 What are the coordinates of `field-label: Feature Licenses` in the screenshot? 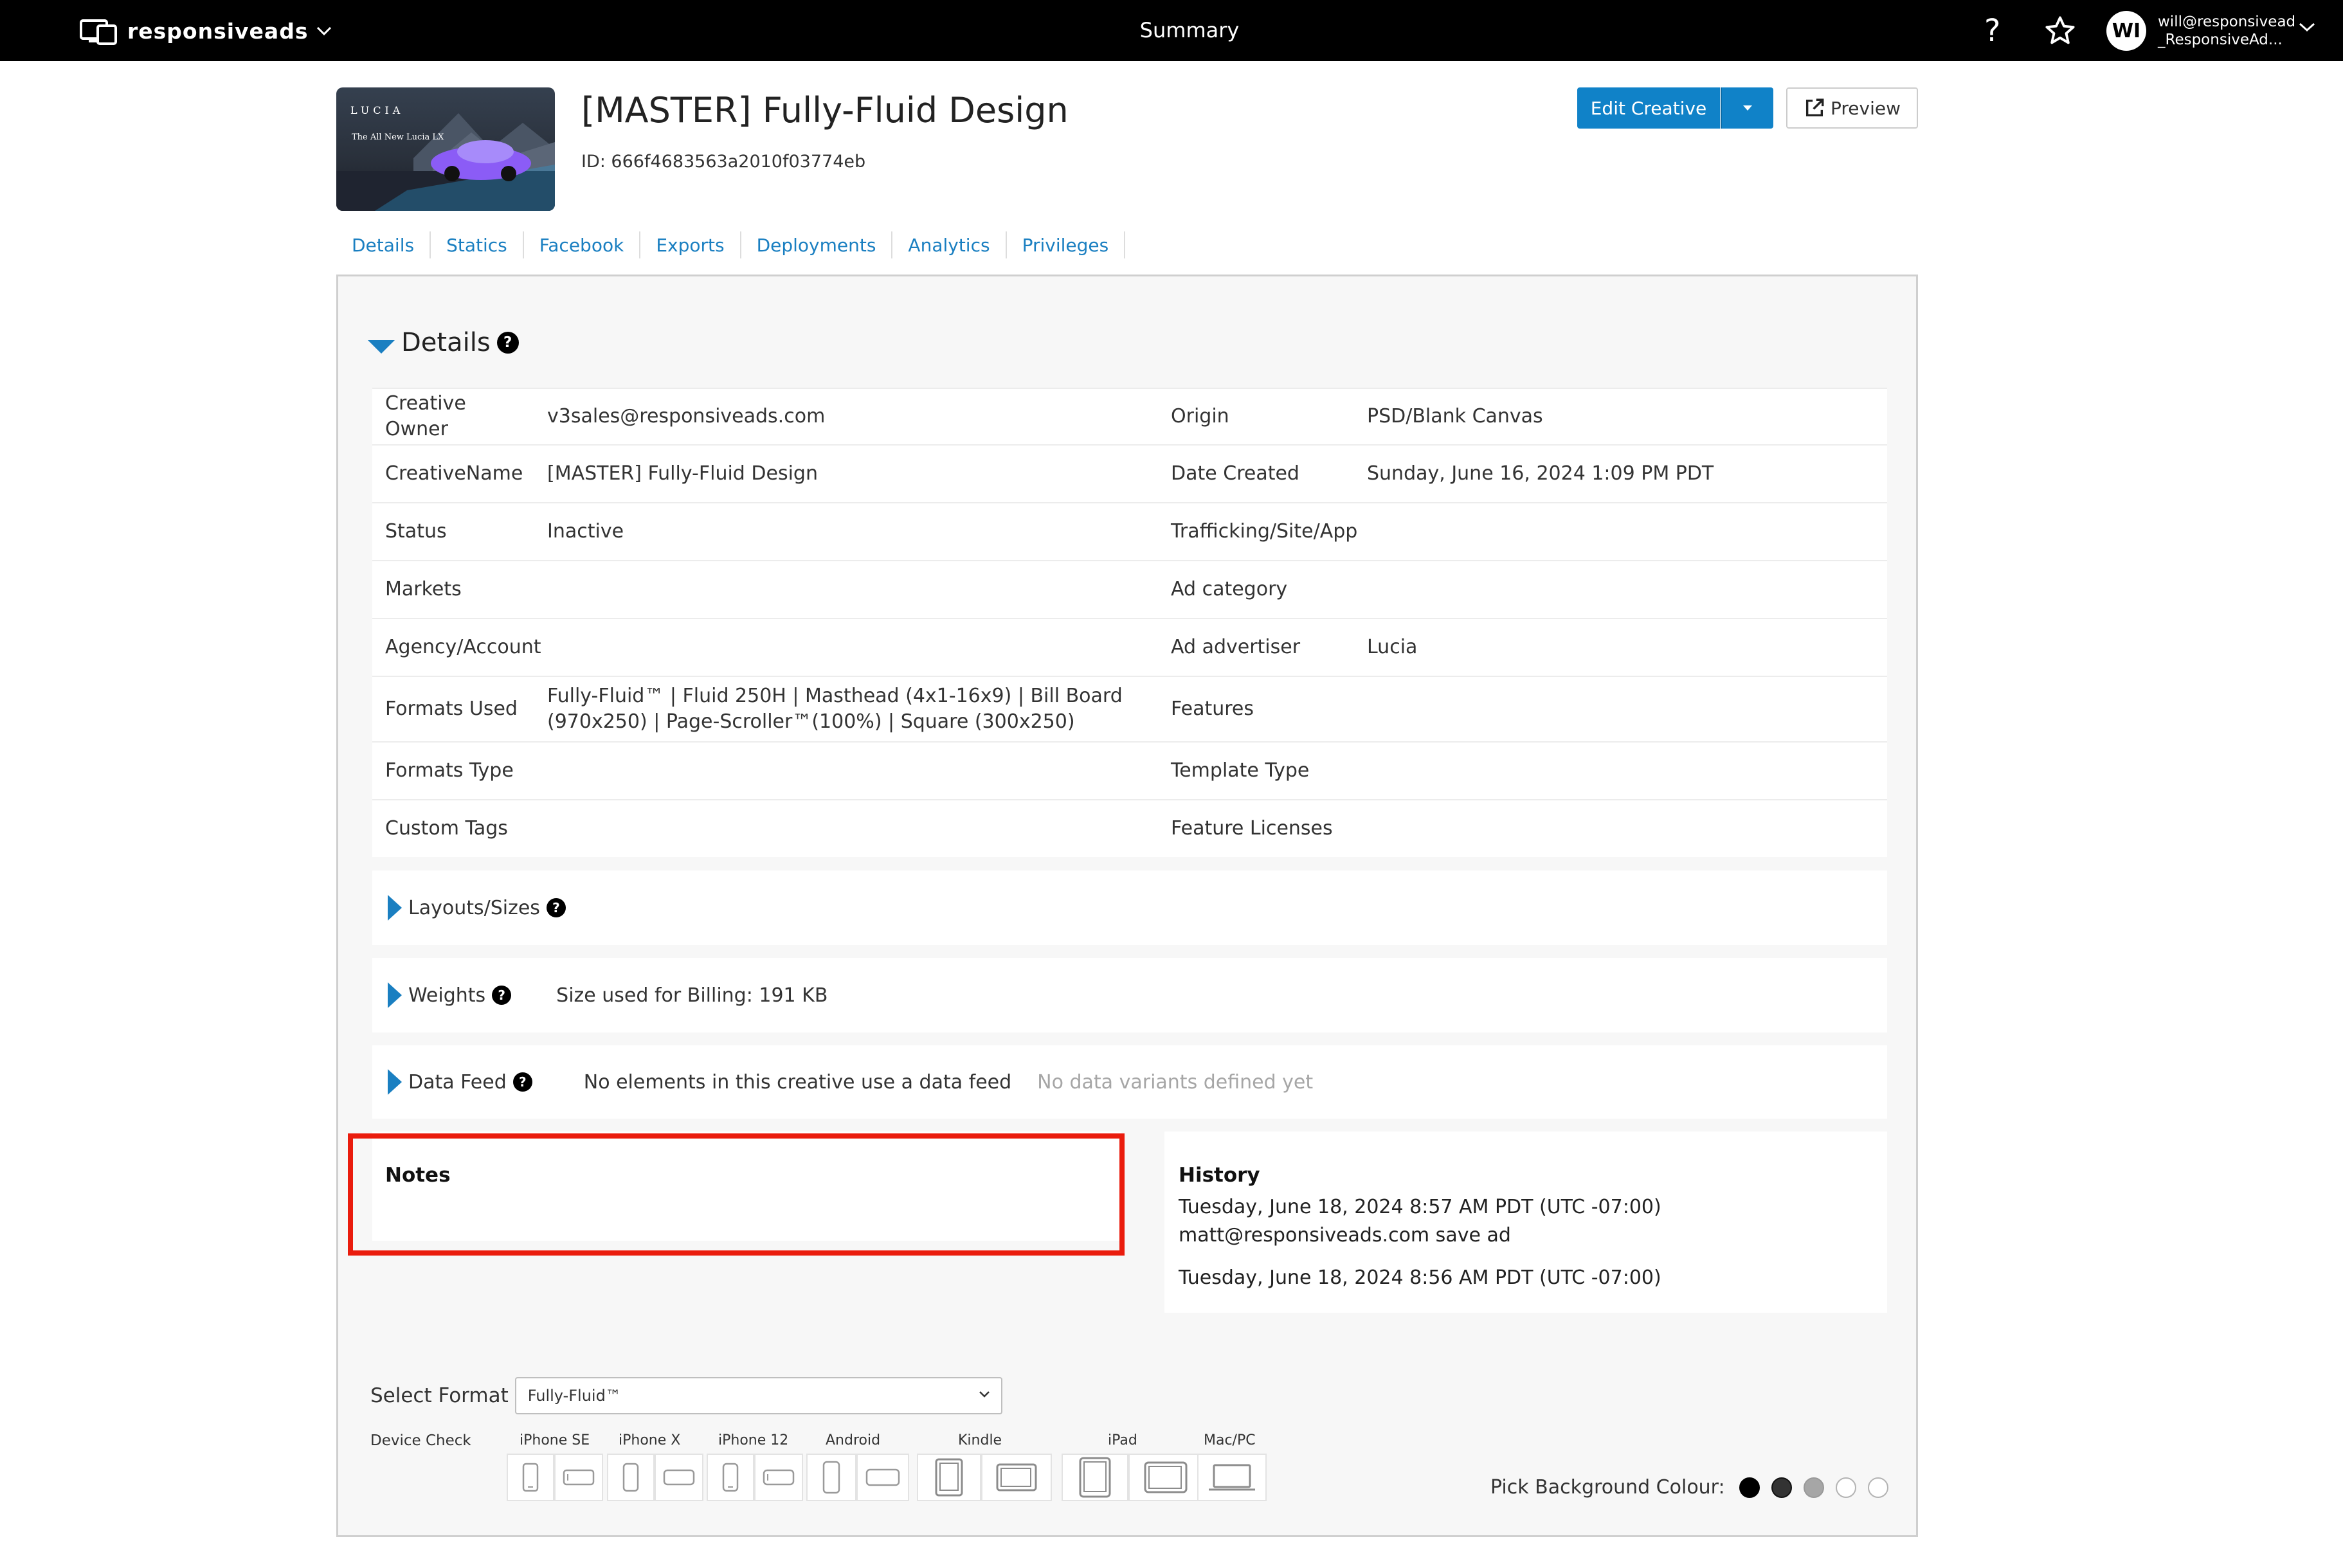 It's located at (1252, 828).